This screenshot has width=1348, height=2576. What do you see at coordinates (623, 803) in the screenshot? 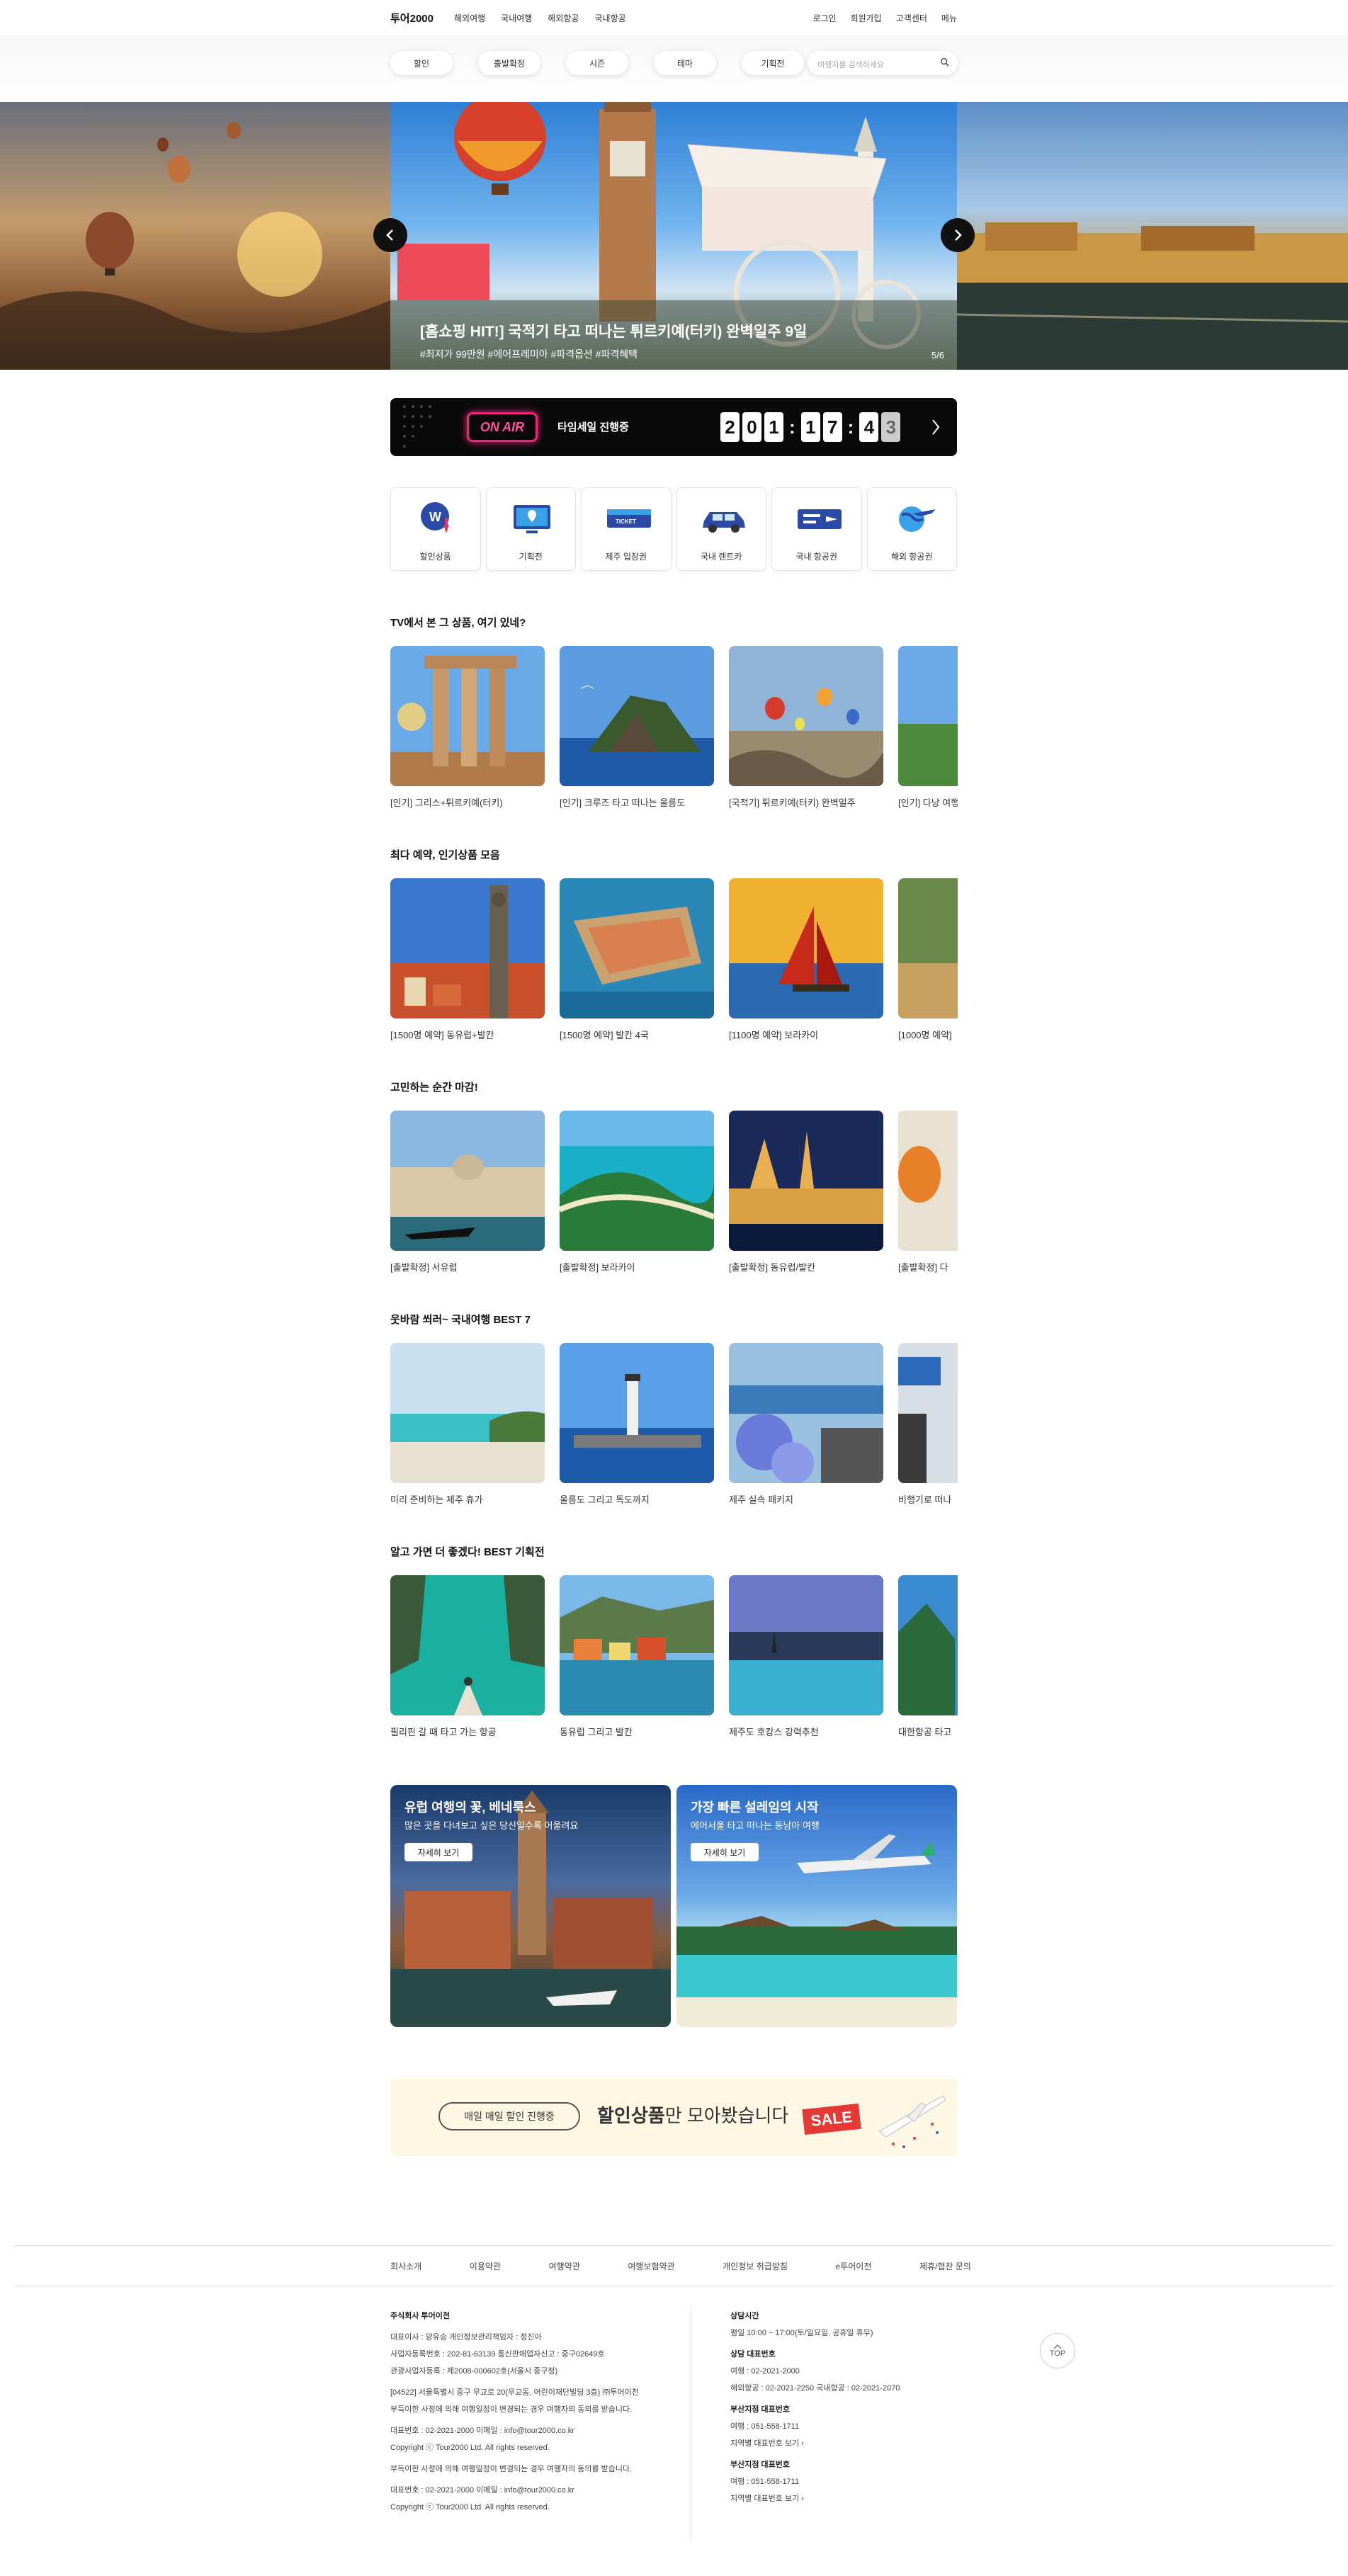
I see `product-title: [인기] 크루즈 타고 떠나는 울릉도` at bounding box center [623, 803].